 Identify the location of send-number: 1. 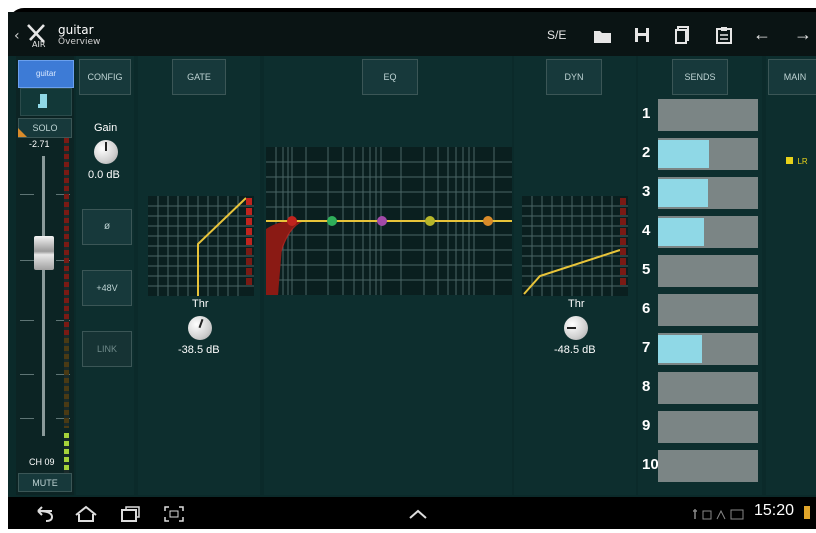
(646, 113).